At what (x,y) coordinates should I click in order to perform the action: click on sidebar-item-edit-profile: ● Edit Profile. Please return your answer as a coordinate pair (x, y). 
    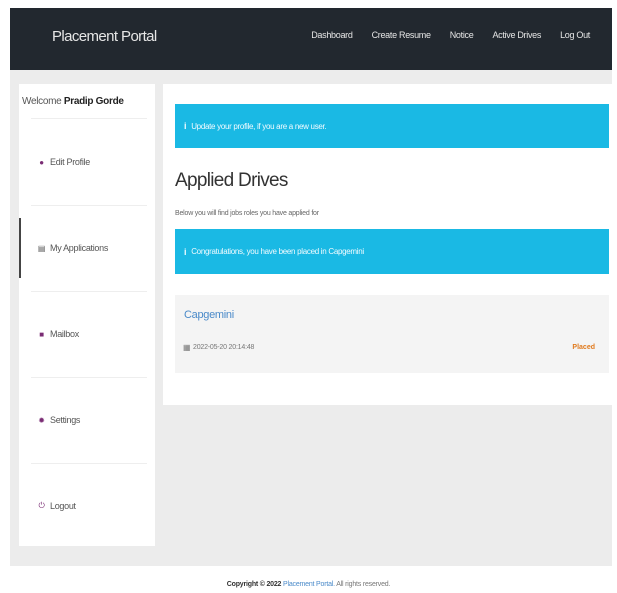
    Looking at the image, I should click on (87, 162).